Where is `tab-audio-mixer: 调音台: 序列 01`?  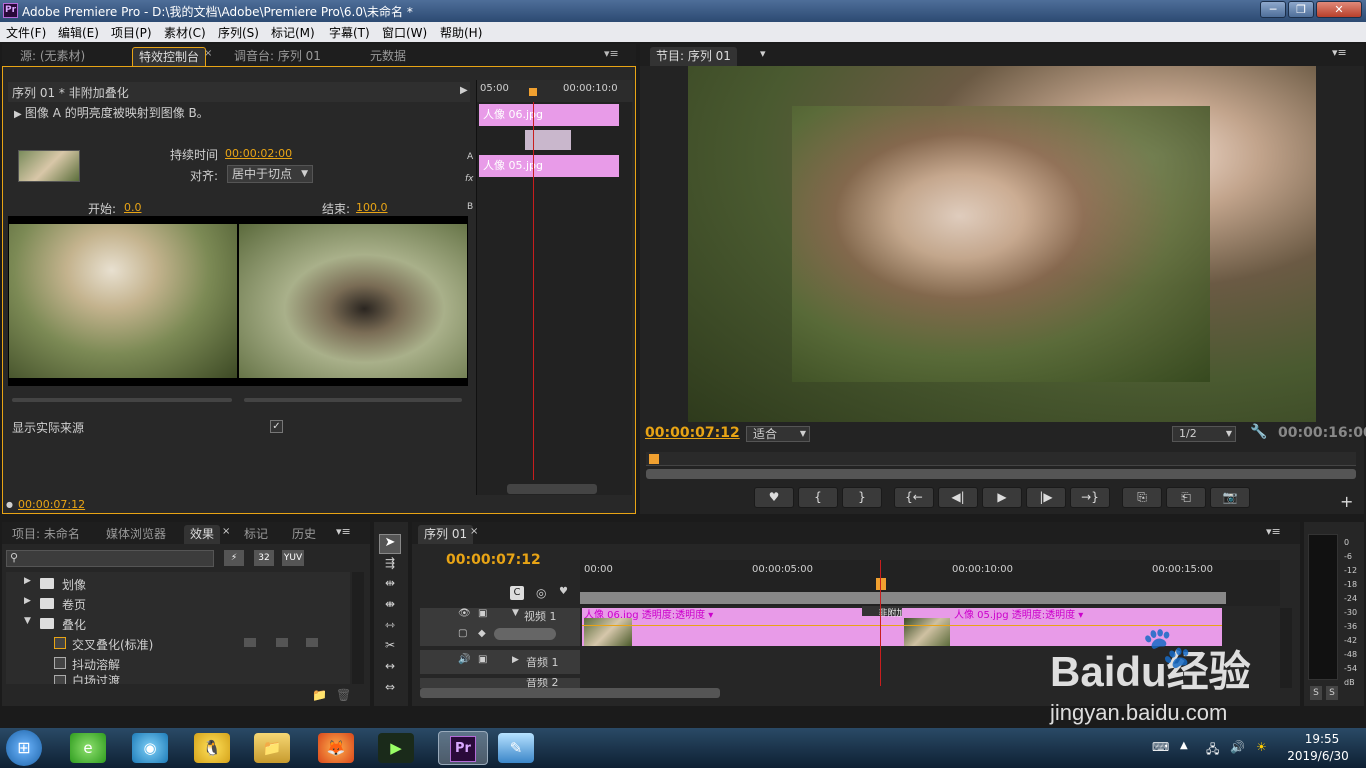 tab-audio-mixer: 调音台: 序列 01 is located at coordinates (277, 56).